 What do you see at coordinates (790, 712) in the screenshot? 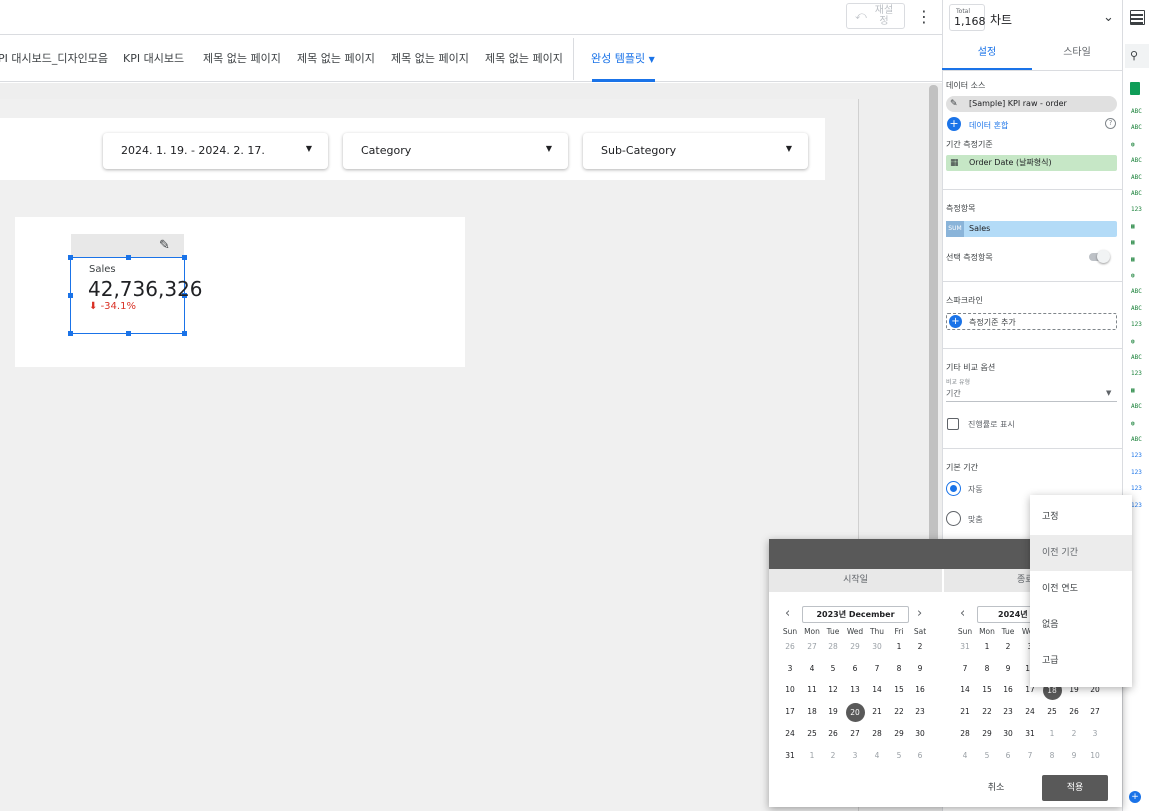
I see `calendar-day: 17` at bounding box center [790, 712].